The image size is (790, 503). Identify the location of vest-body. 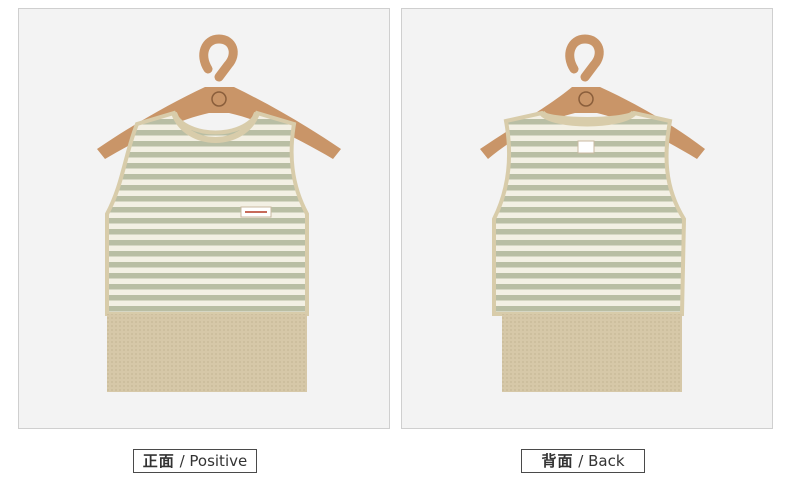
(207, 213).